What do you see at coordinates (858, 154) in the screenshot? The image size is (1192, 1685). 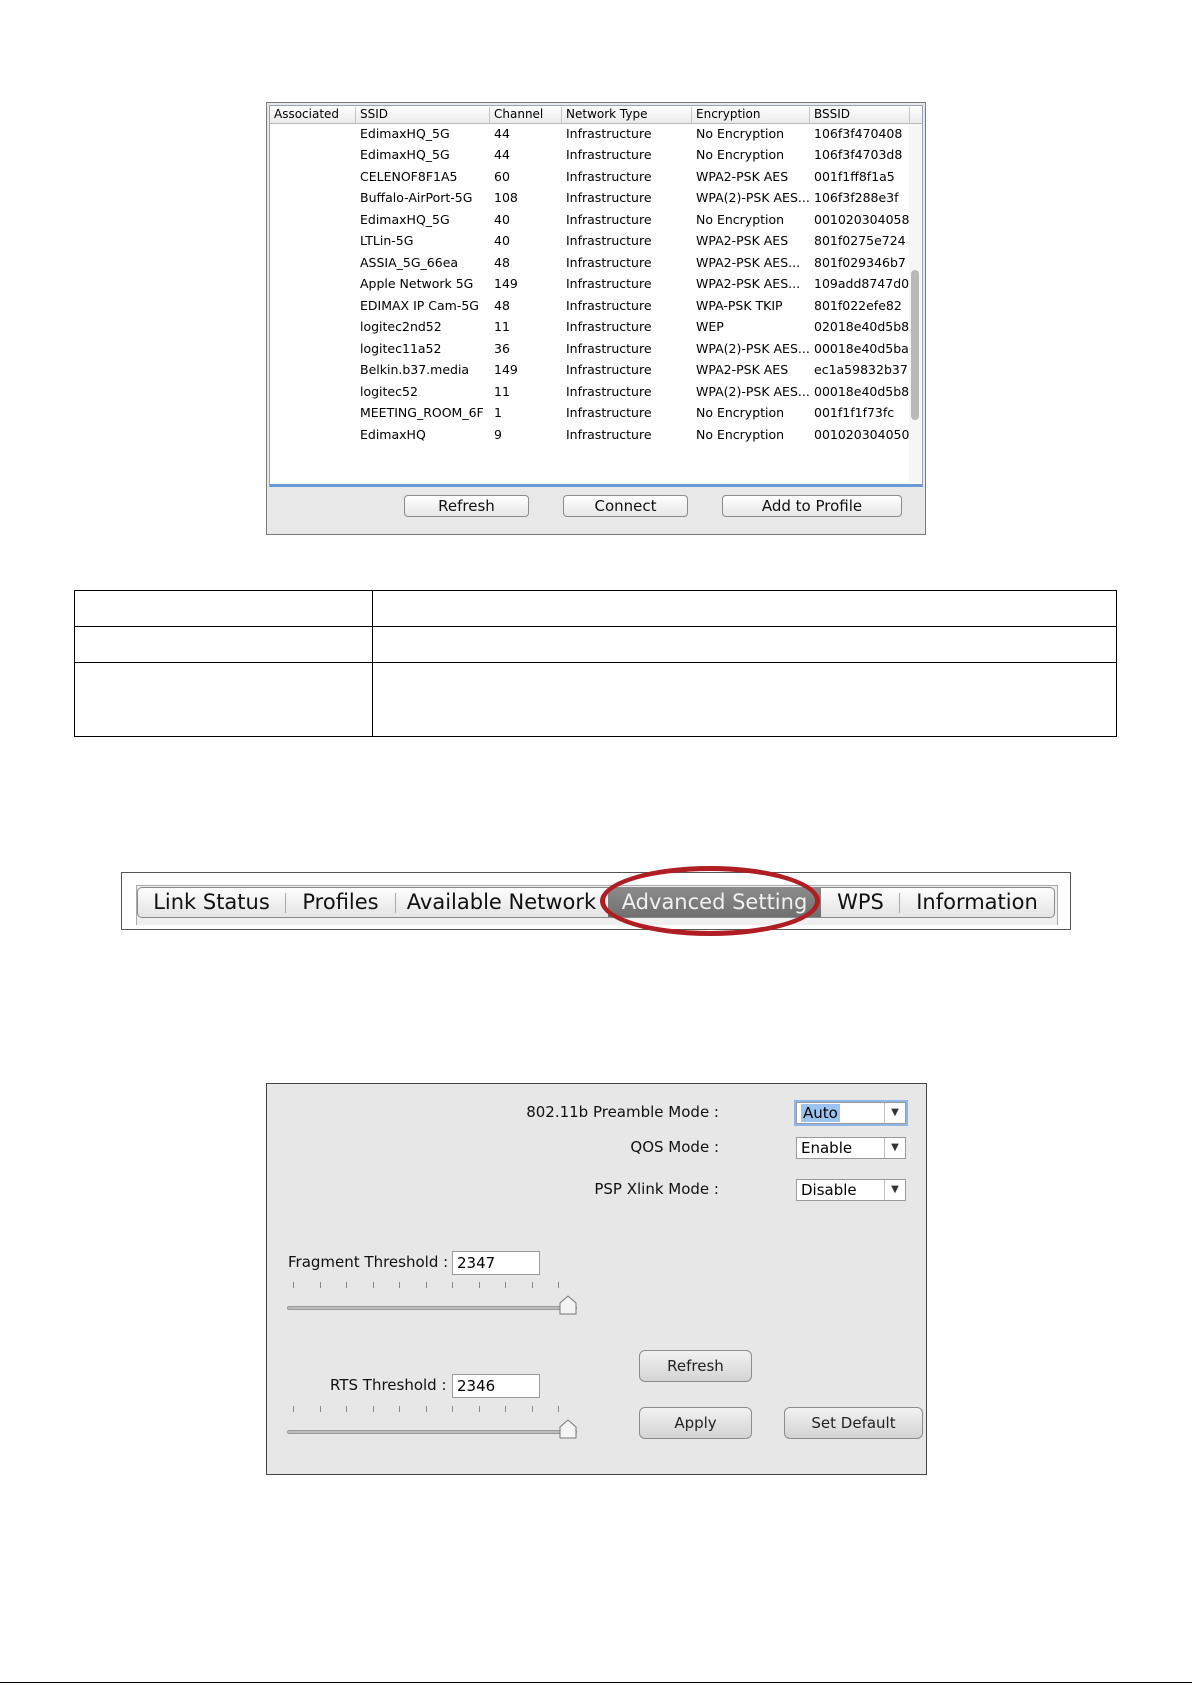 I see `network-bssid-cell: 106f3f4703d8` at bounding box center [858, 154].